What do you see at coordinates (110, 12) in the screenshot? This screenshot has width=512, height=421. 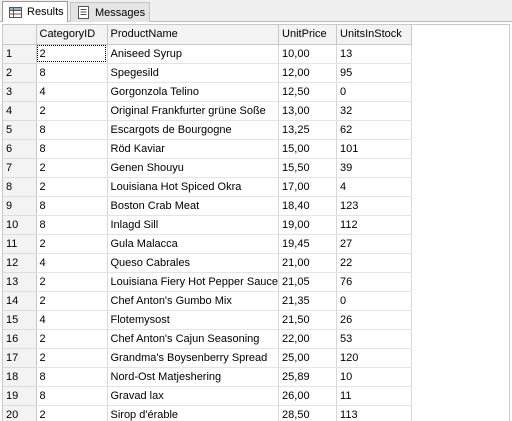 I see `tab-messages: Messages` at bounding box center [110, 12].